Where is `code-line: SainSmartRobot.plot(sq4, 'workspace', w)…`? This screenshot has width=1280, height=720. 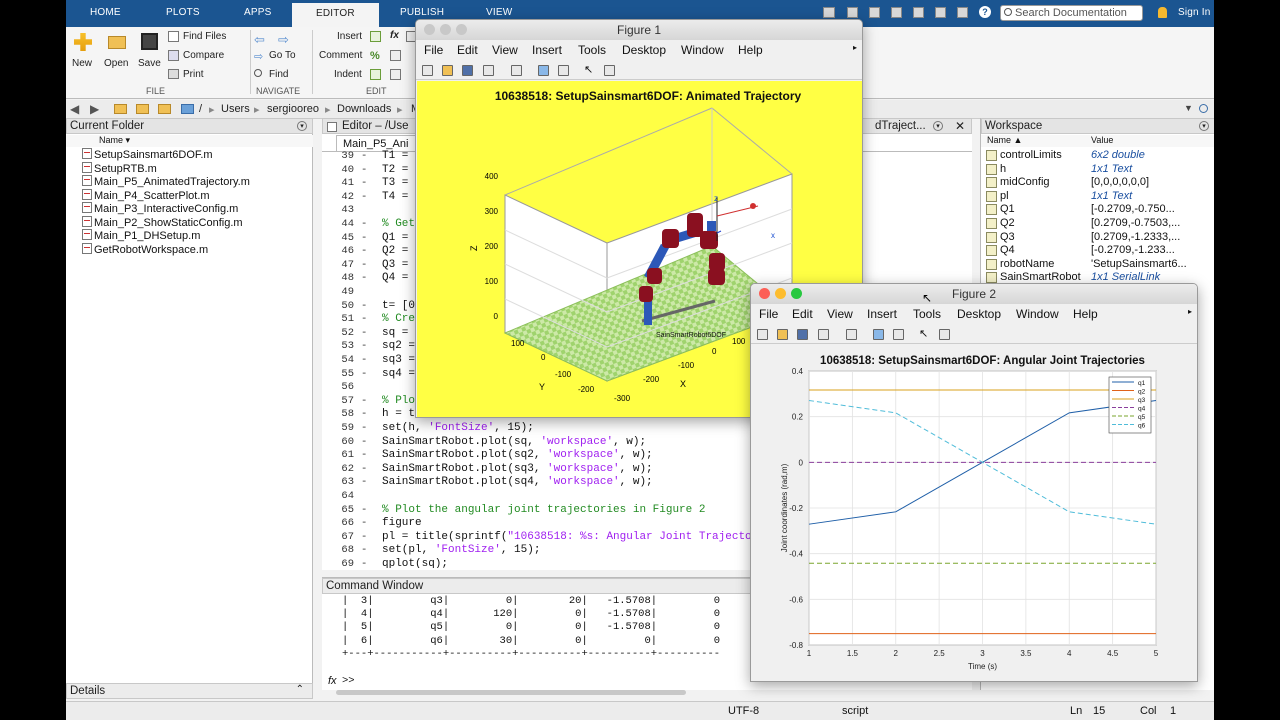 code-line: SainSmartRobot.plot(sq4, 'workspace', w)… is located at coordinates (517, 482).